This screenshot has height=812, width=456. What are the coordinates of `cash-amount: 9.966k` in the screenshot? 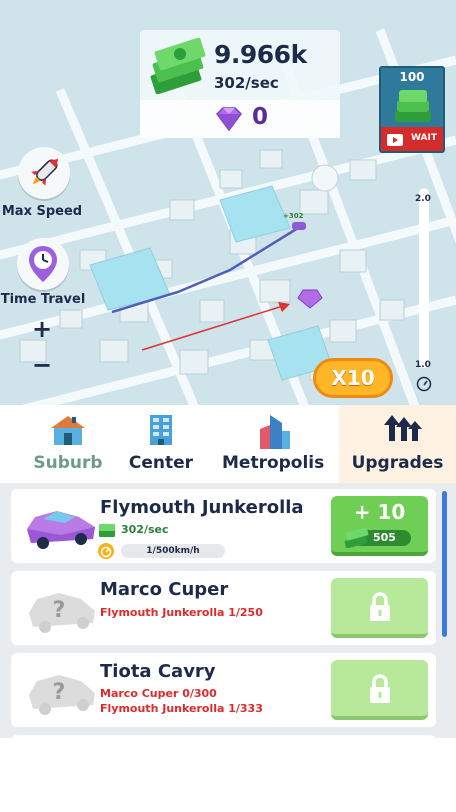 It's located at (260, 54).